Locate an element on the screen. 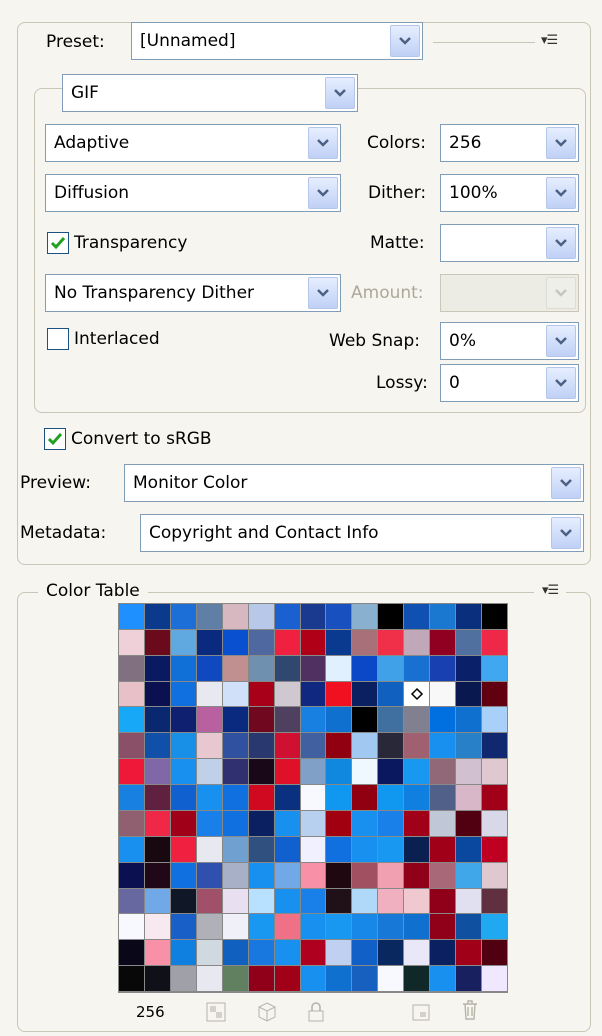 The height and width of the screenshot is (1036, 602). preset-select: [Unnamed] is located at coordinates (277, 41).